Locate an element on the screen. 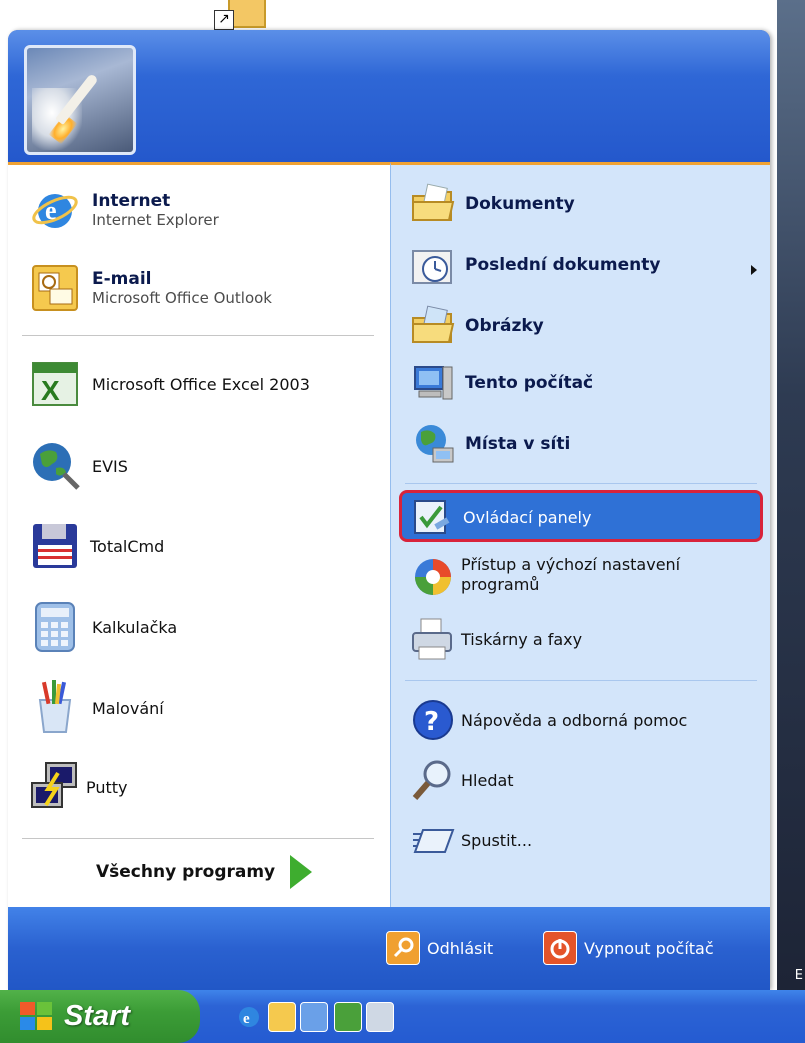  right-item-pictures-label: Obrázky is located at coordinates (504, 326).